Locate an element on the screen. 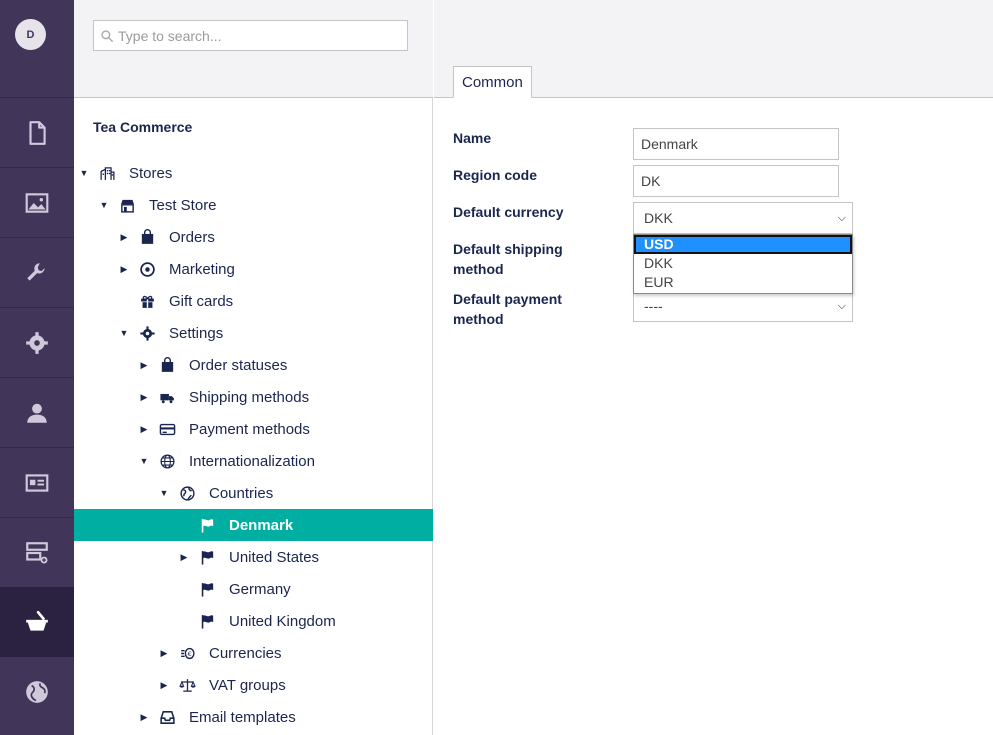  earth-icon is located at coordinates (187, 493).